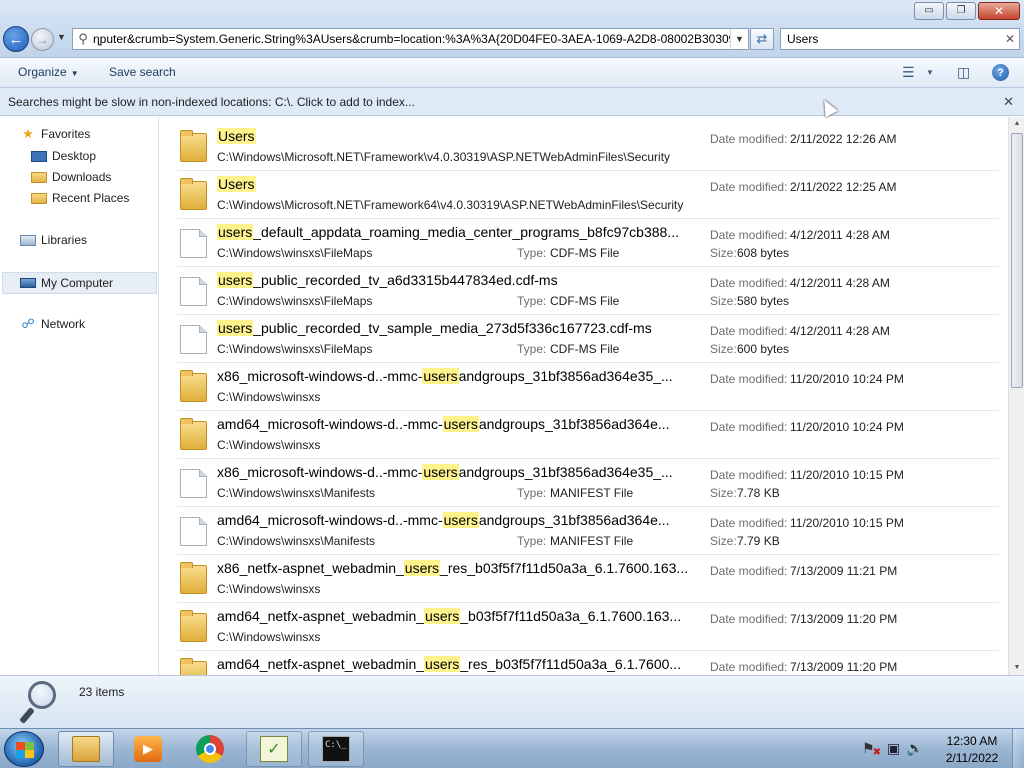 The image size is (1024, 768). Describe the element at coordinates (763, 301) in the screenshot. I see `size-value: 580 bytes` at that location.